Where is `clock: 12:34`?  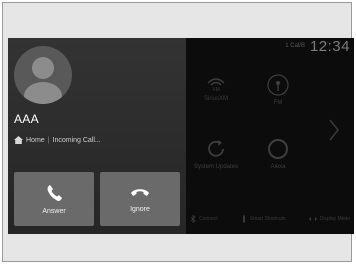
clock: 12:34 is located at coordinates (329, 46).